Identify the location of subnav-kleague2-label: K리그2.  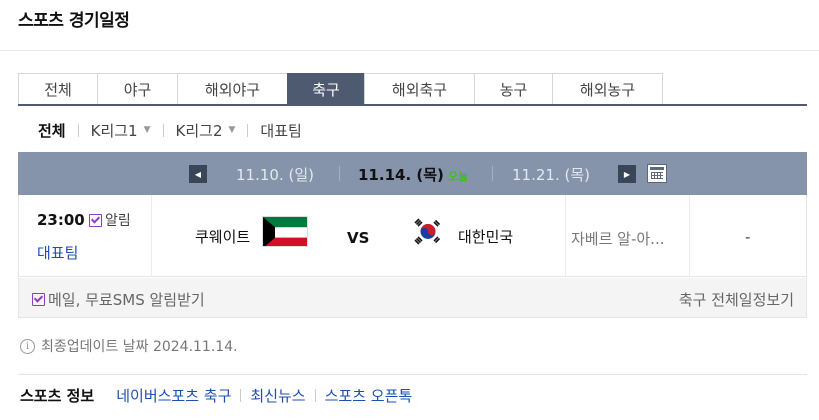
(199, 130).